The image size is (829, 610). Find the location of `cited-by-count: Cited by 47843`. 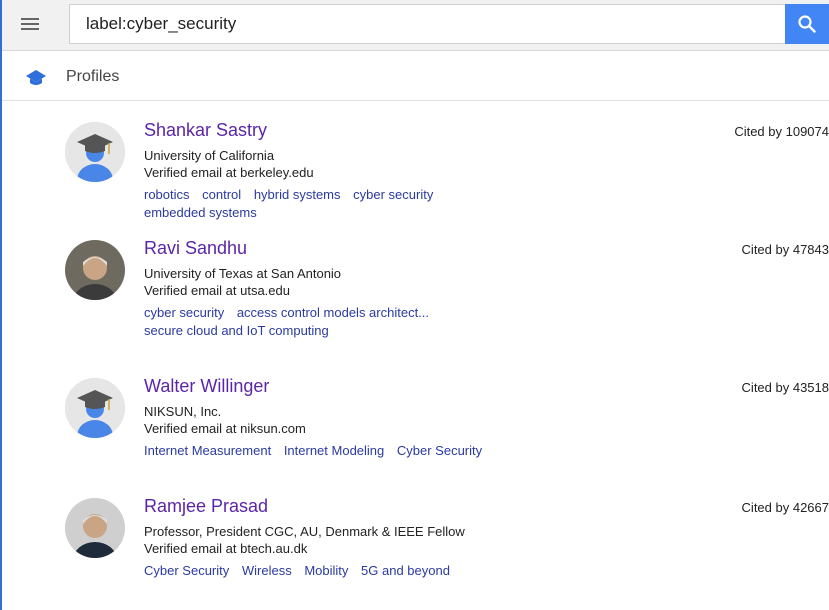

cited-by-count: Cited by 47843 is located at coordinates (785, 249).